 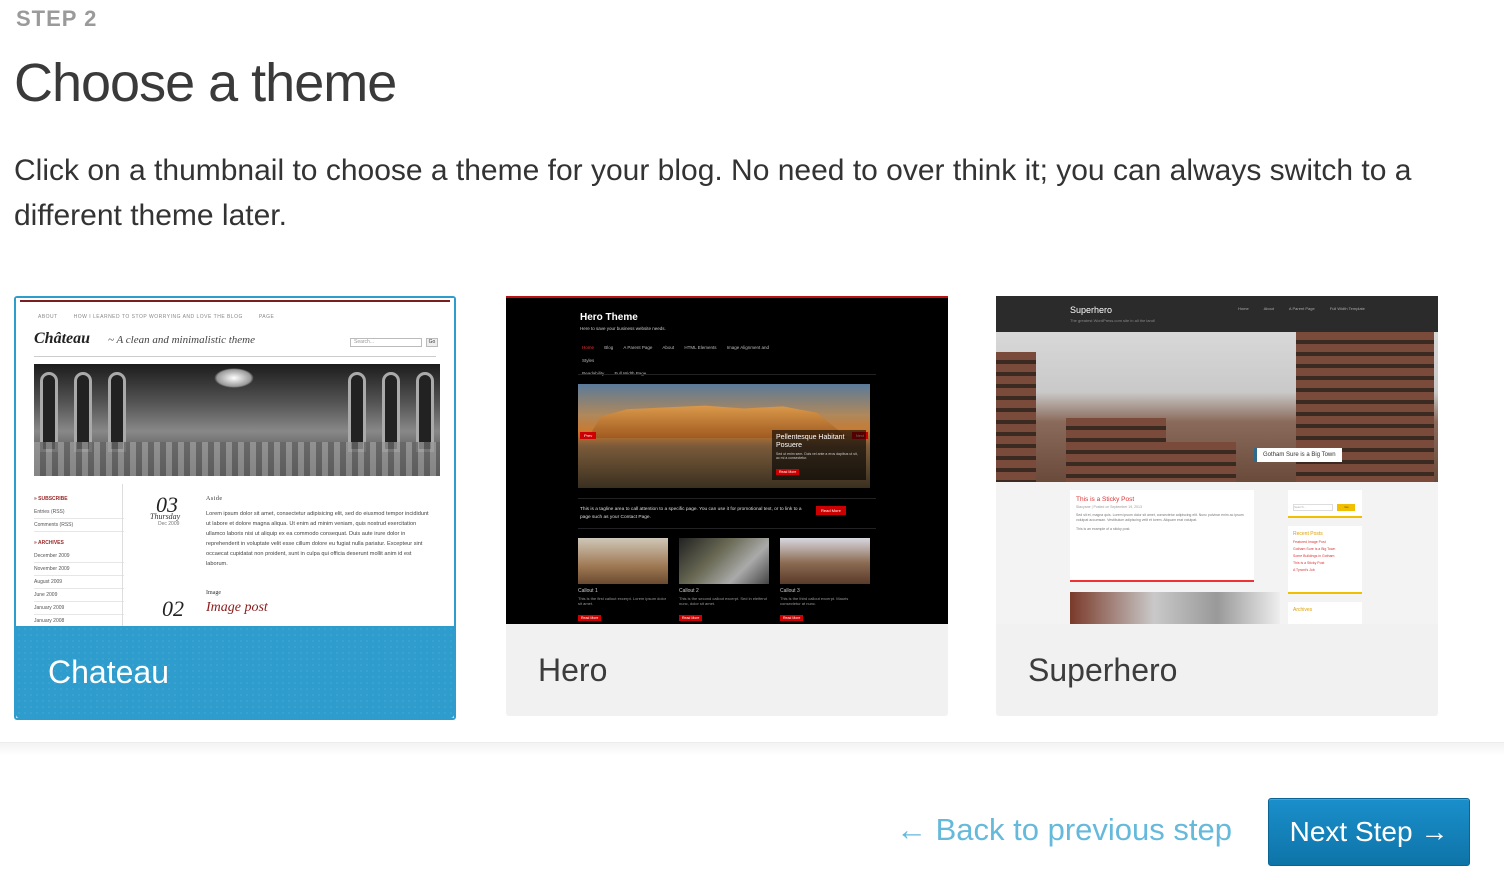 What do you see at coordinates (79, 569) in the screenshot?
I see `sidebar-link: November 2009` at bounding box center [79, 569].